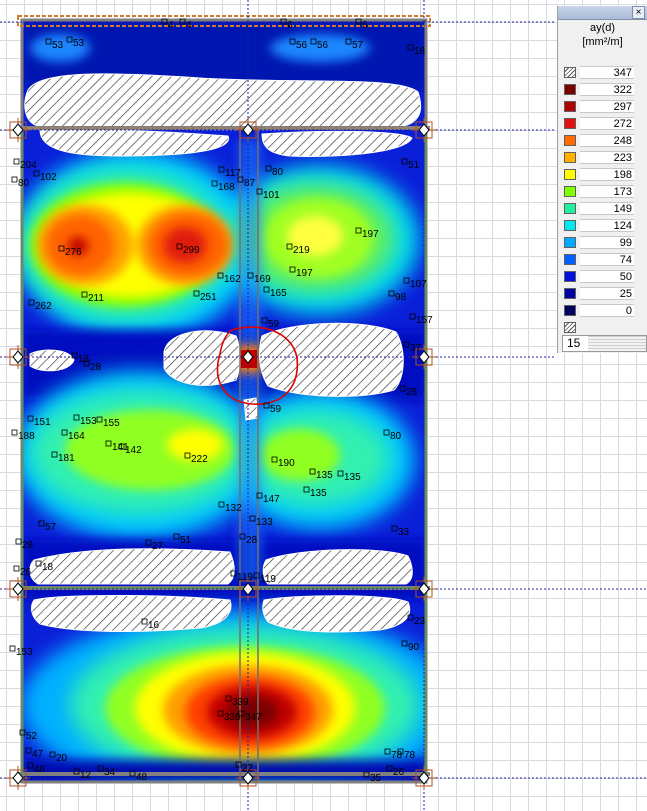 The width and height of the screenshot is (647, 811). I want to click on value-label: 211, so click(96, 298).